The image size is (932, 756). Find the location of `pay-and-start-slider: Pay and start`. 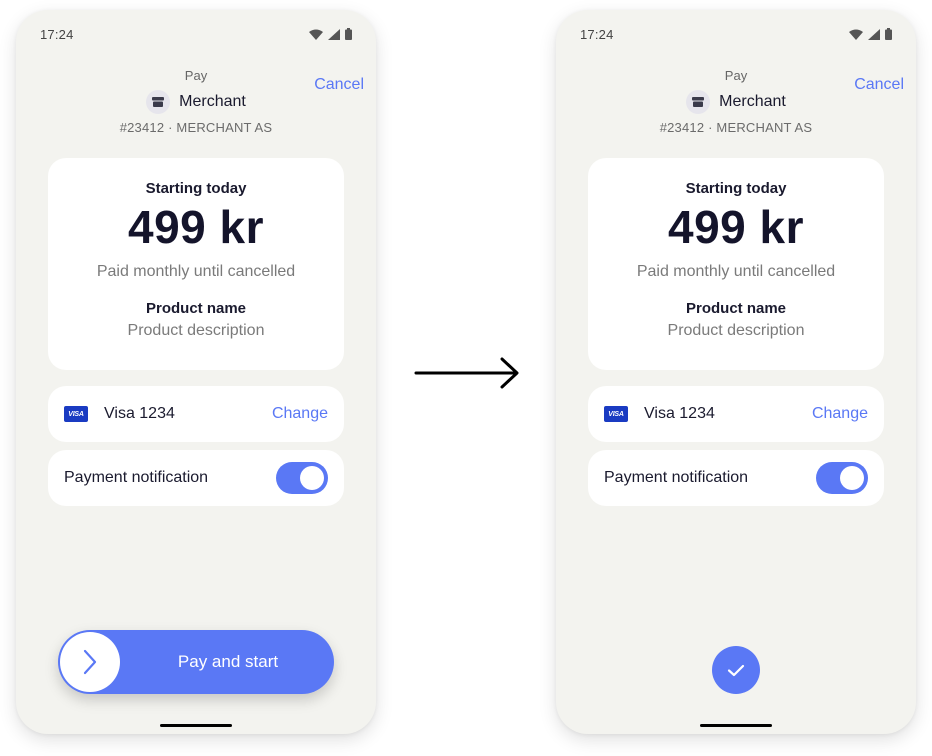

pay-and-start-slider: Pay and start is located at coordinates (196, 662).